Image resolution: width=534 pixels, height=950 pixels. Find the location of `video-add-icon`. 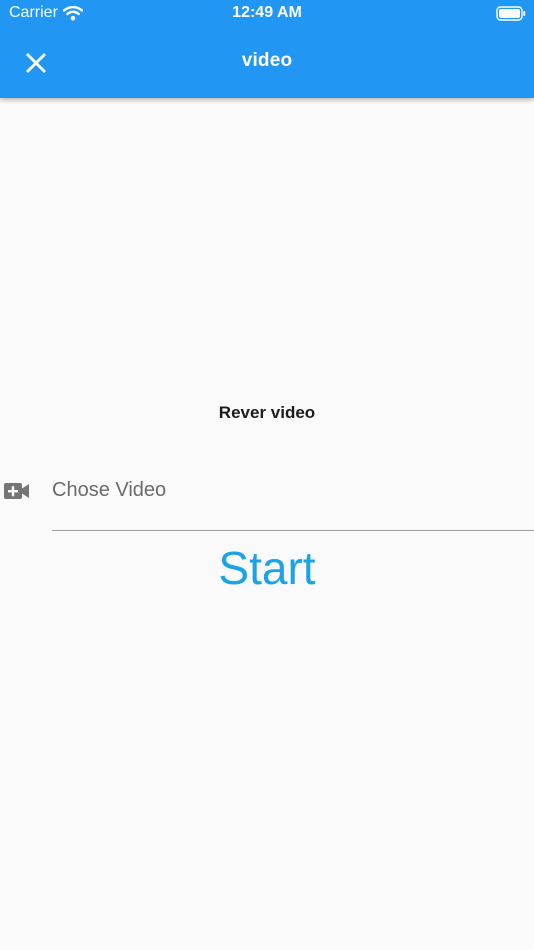

video-add-icon is located at coordinates (17, 491).